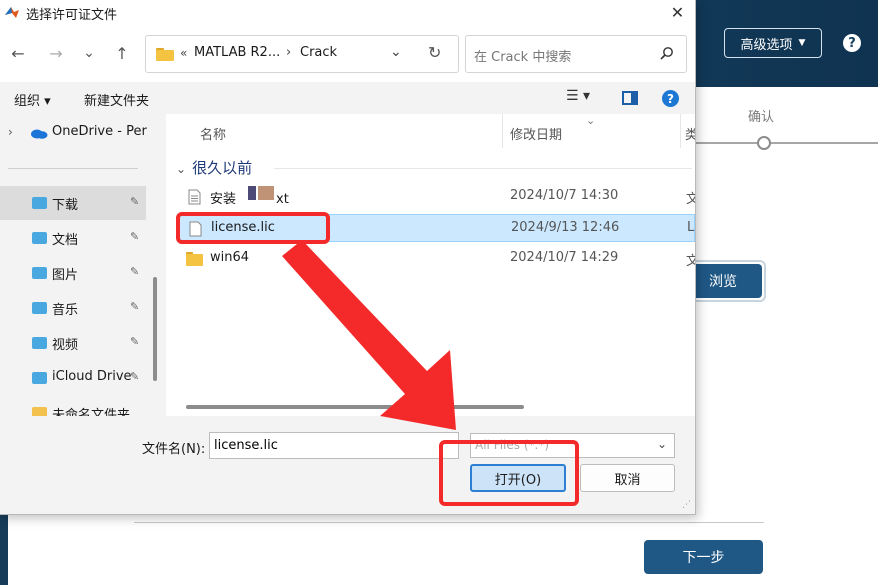 Image resolution: width=878 pixels, height=585 pixels. What do you see at coordinates (536, 133) in the screenshot?
I see `column-header-date: 修改日期` at bounding box center [536, 133].